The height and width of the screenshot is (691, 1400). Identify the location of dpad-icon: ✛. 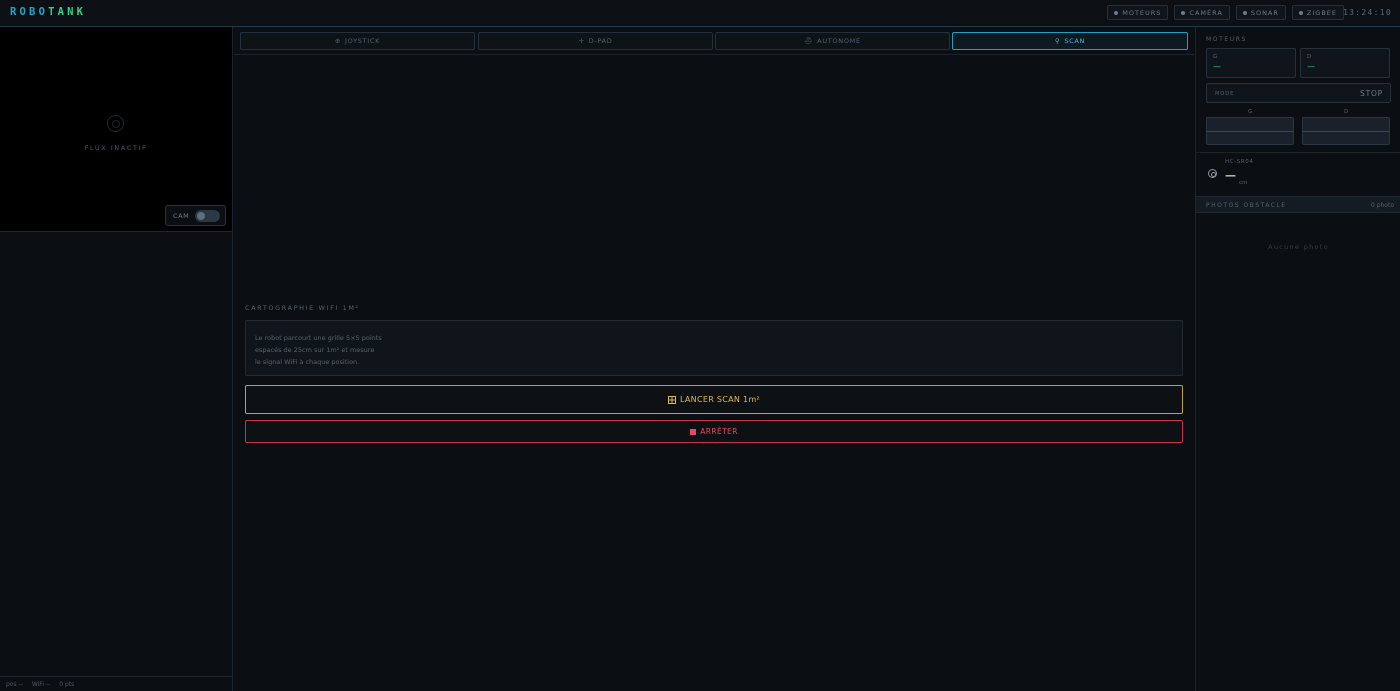
(581, 41).